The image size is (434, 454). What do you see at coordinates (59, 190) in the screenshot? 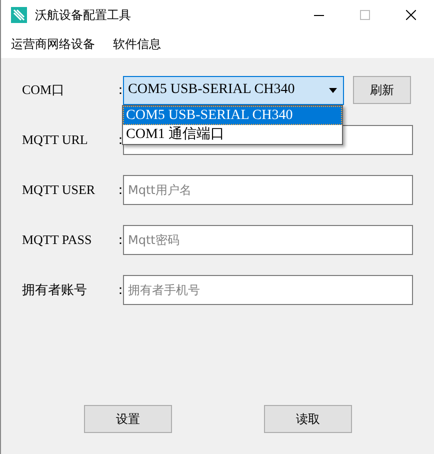
I see `field-label: MQTT USER` at bounding box center [59, 190].